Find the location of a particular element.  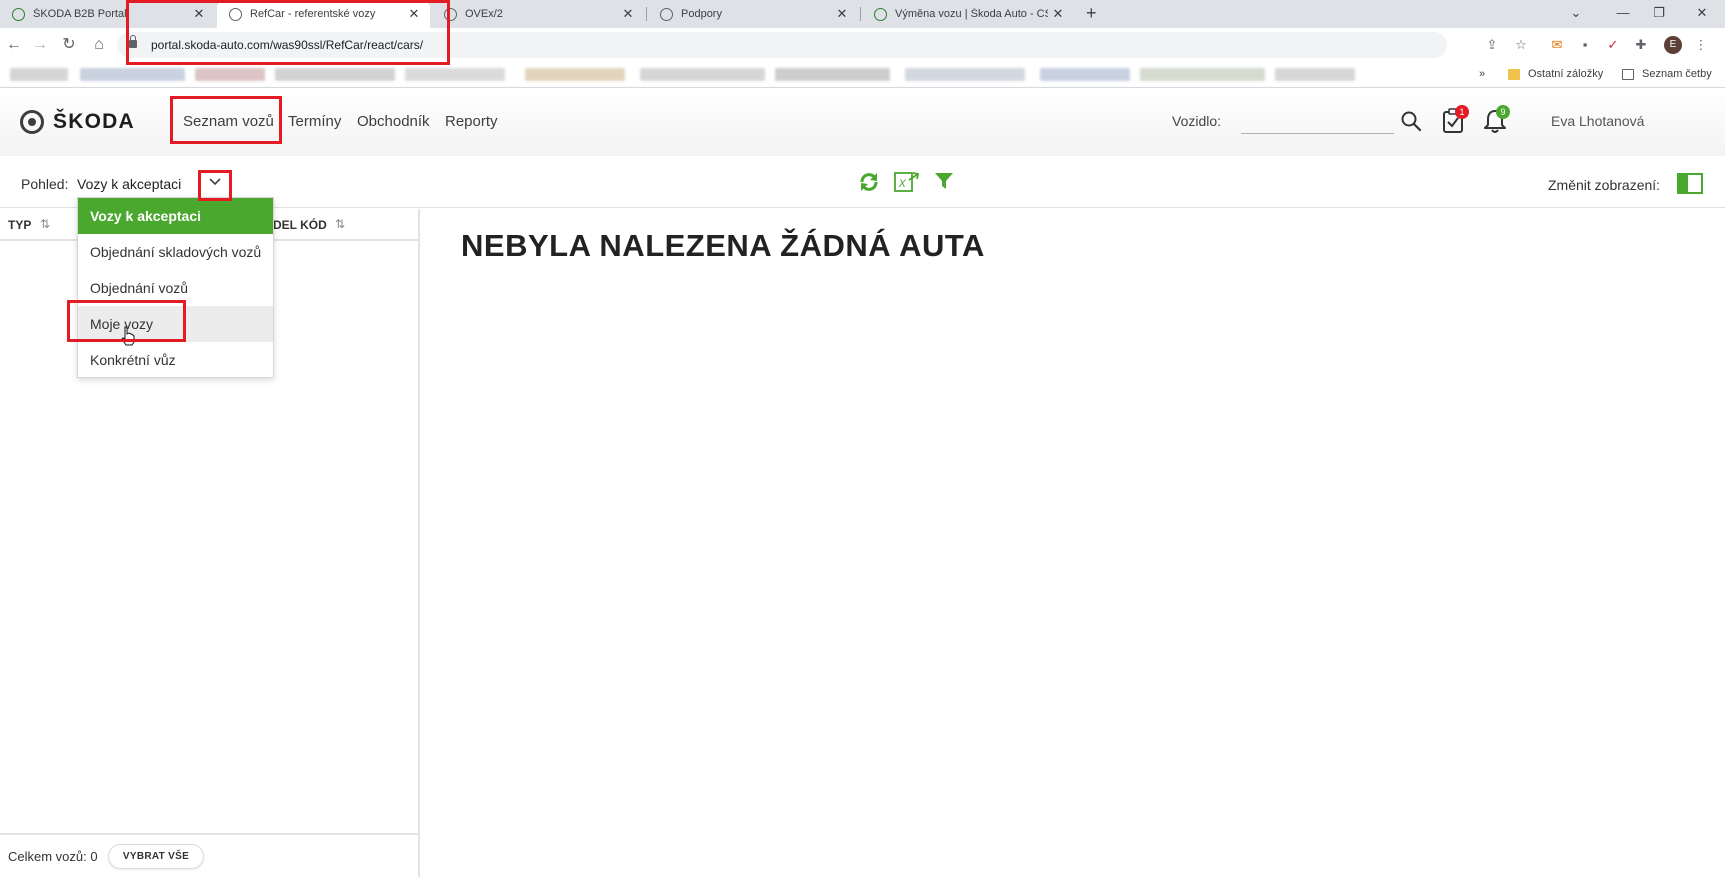

browser-tab: Podpory ✕ is located at coordinates (753, 14).